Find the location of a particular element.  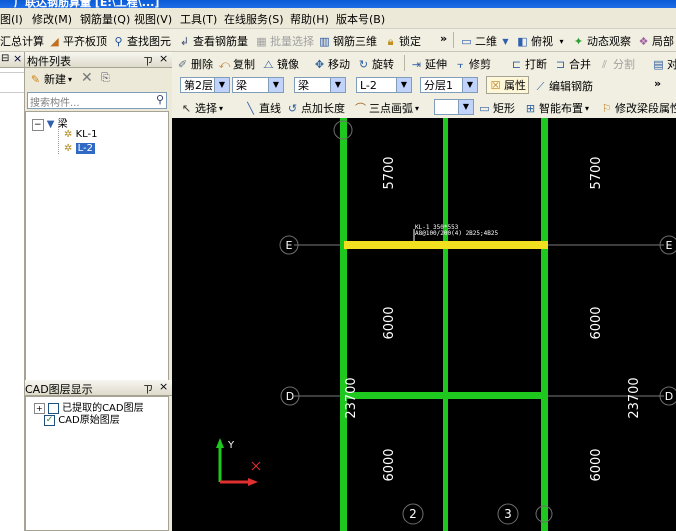

menu-item-version: 版本号(B) is located at coordinates (360, 19).